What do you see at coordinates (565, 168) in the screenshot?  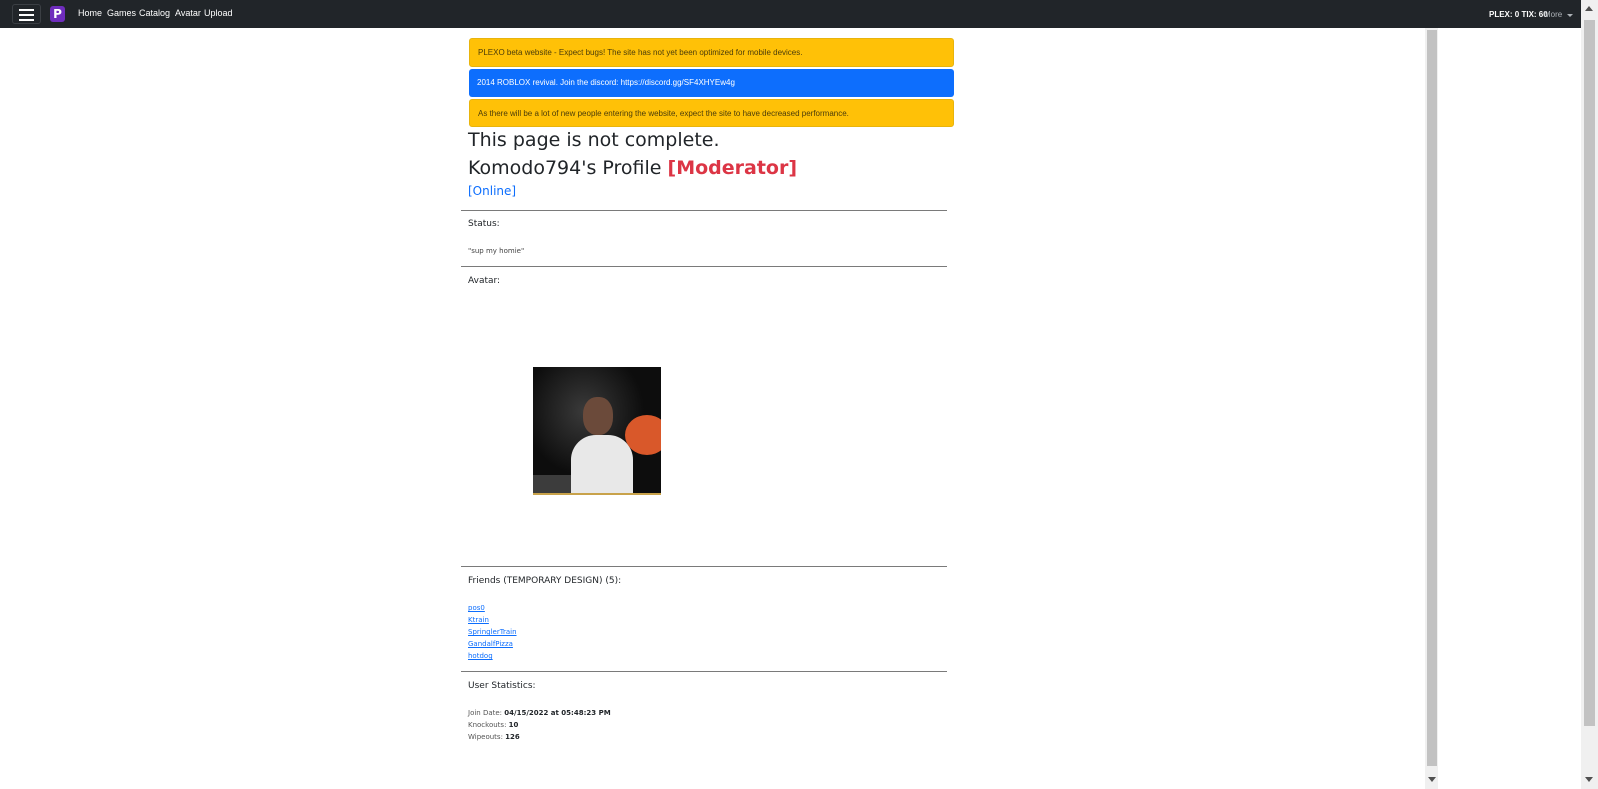 I see `profile-title: Komodo794's Profile` at bounding box center [565, 168].